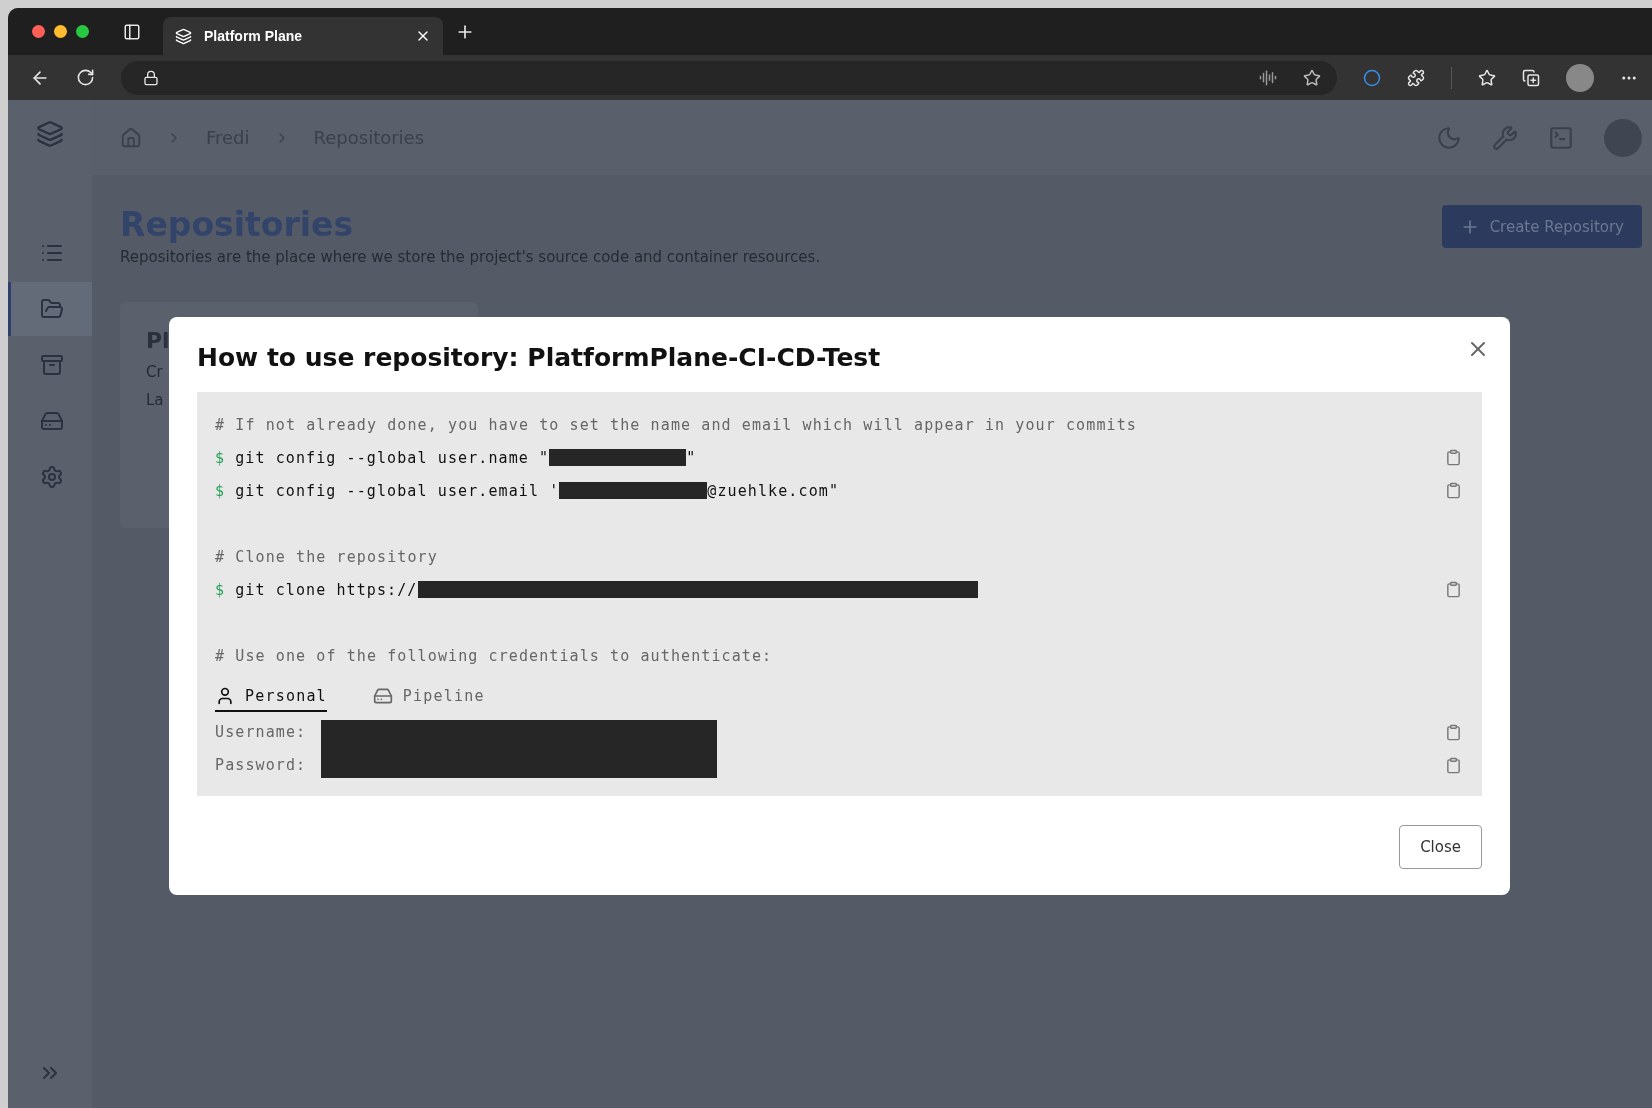 The image size is (1652, 1108). I want to click on archive-box-icon, so click(51, 365).